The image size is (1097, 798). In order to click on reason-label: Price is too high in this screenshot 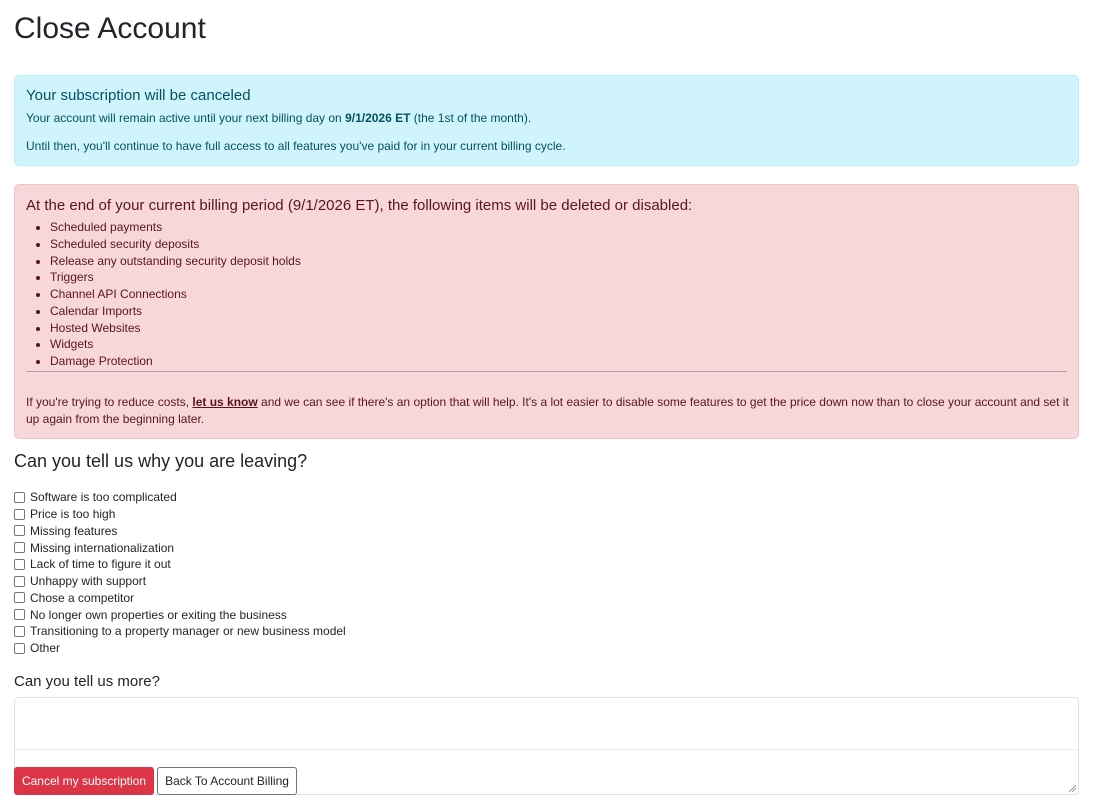, I will do `click(73, 514)`.